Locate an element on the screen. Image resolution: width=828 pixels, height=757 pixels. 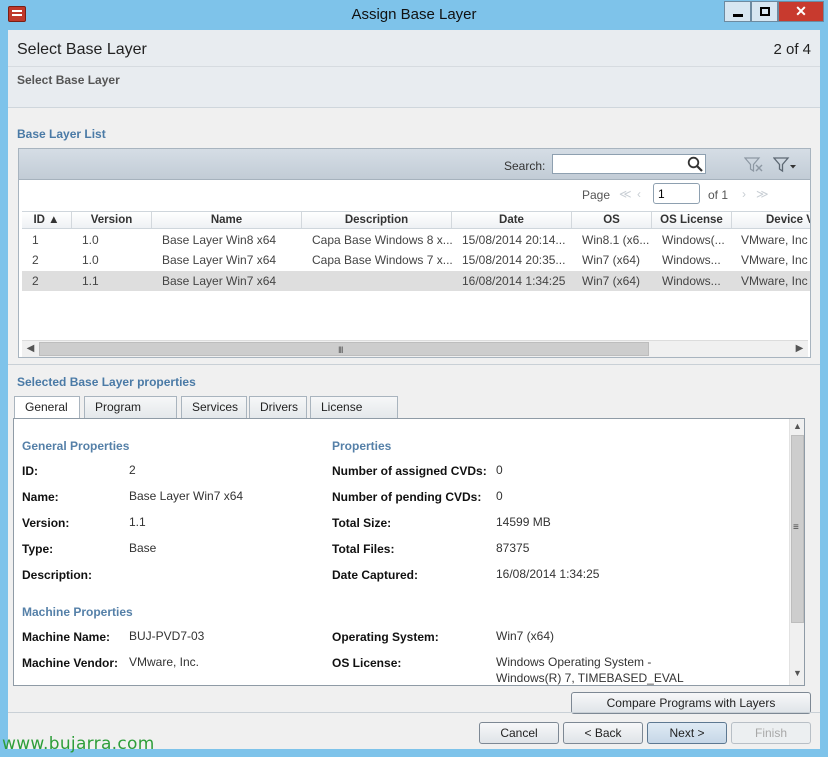
operating-system-label: Operating System: is located at coordinates (385, 637).